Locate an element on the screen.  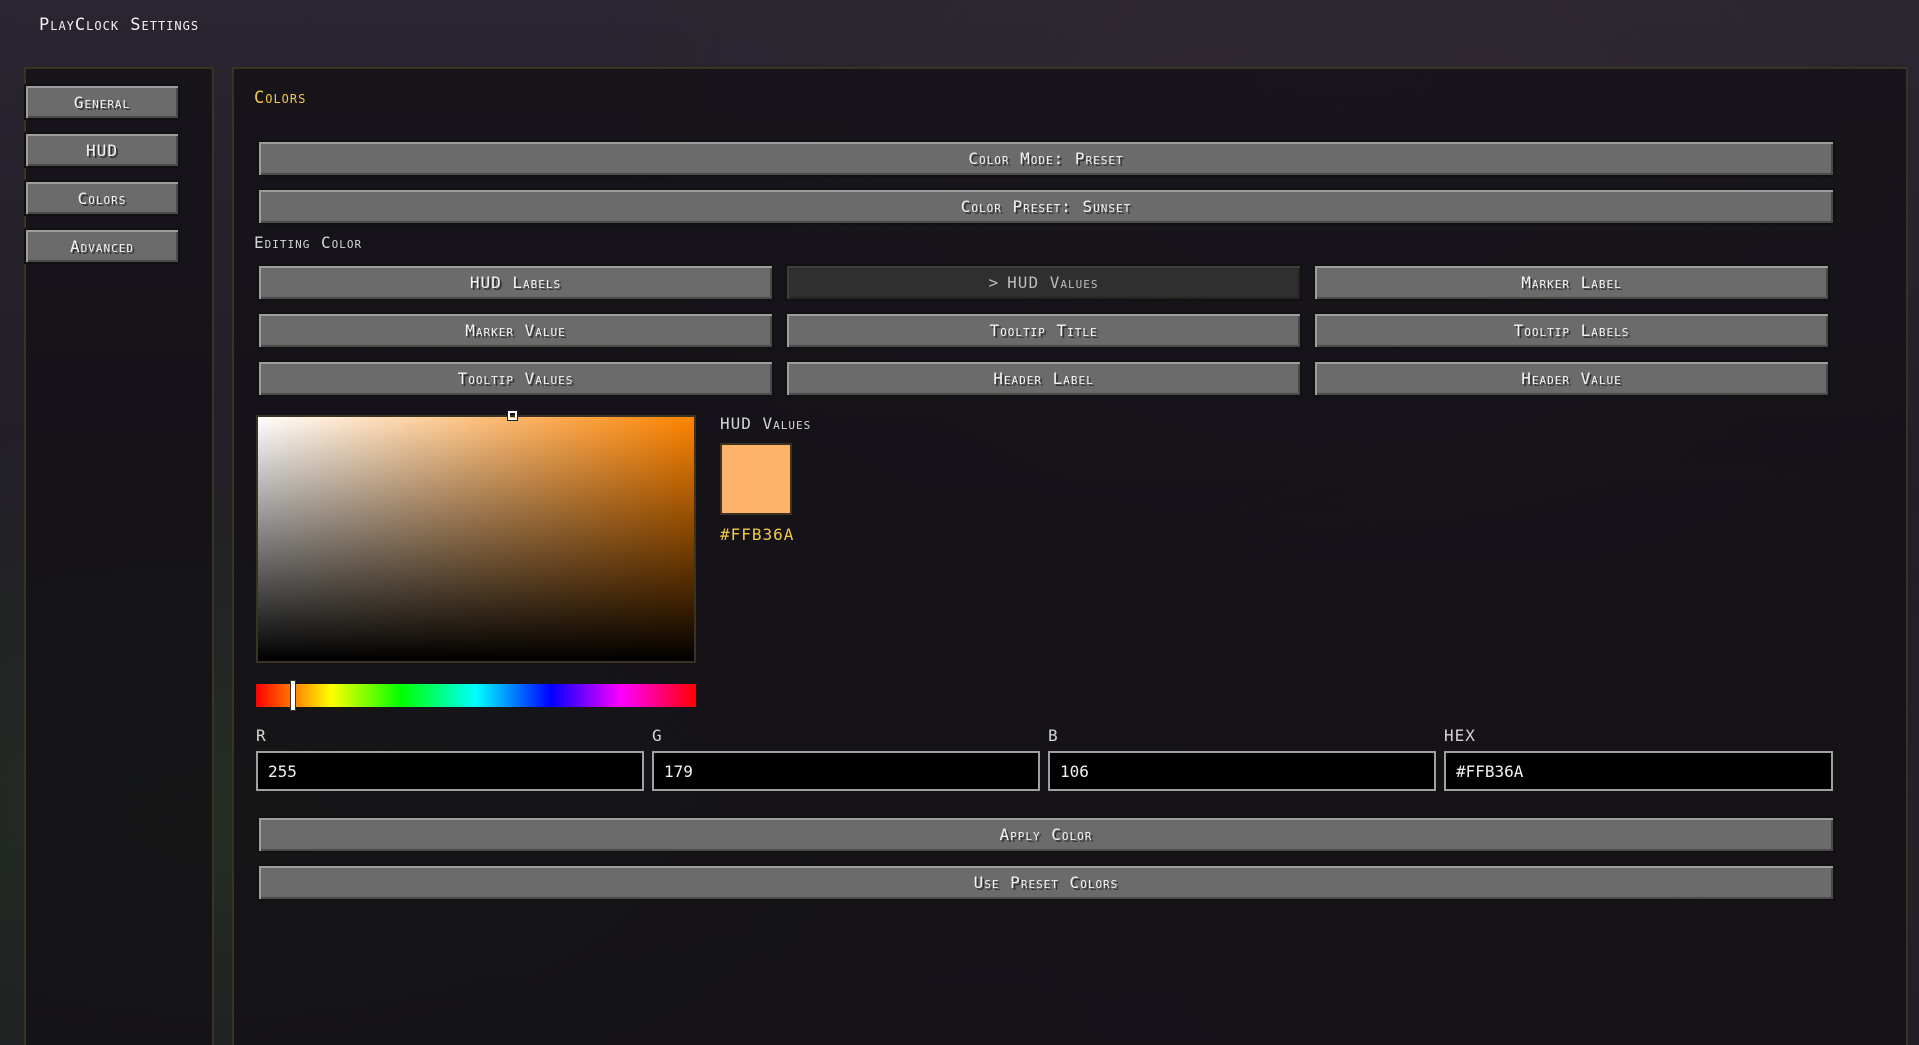
r-label: R is located at coordinates (261, 735).